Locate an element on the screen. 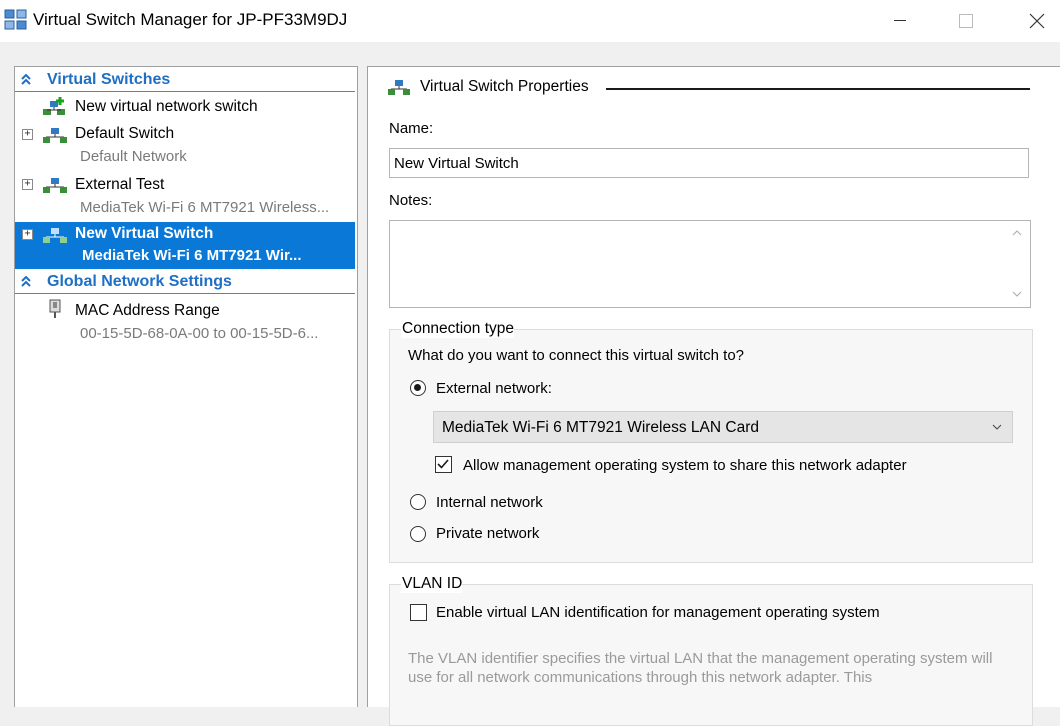 This screenshot has width=1060, height=726. internal-network-label: Internal network is located at coordinates (489, 502).